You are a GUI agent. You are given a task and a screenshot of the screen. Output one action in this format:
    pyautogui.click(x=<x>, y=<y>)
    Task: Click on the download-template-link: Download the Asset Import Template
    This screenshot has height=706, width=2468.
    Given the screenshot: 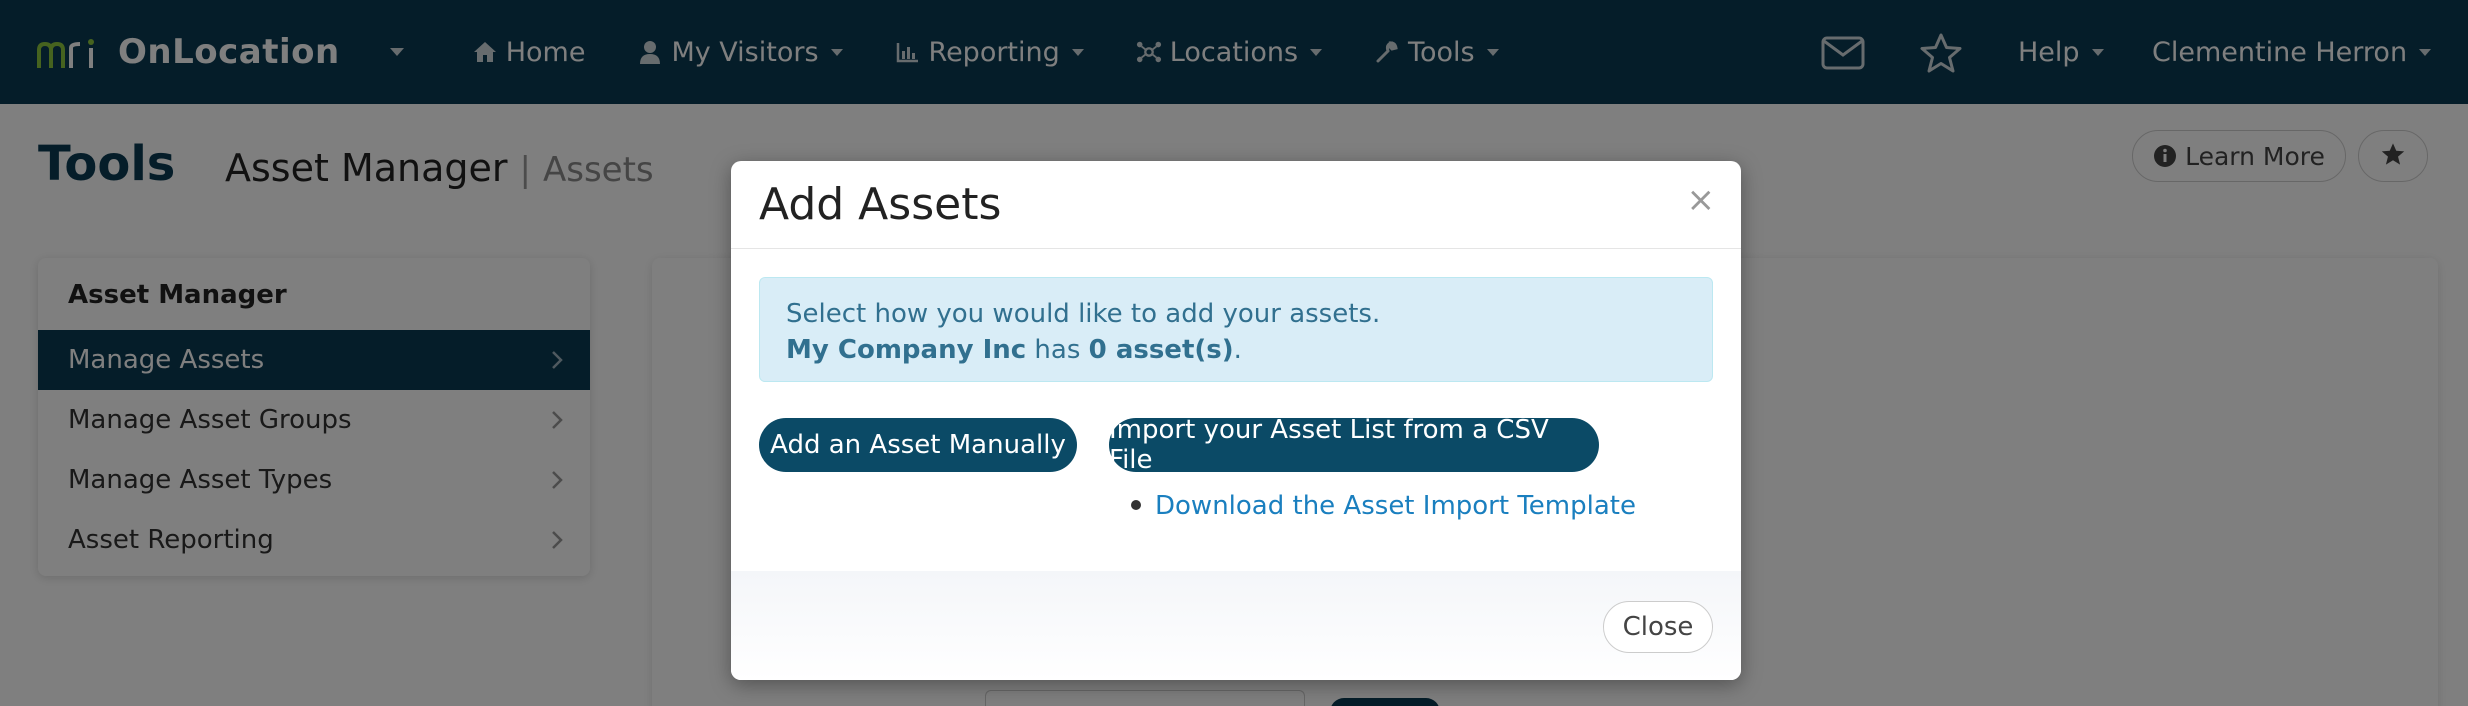 What is the action you would take?
    pyautogui.click(x=1395, y=506)
    